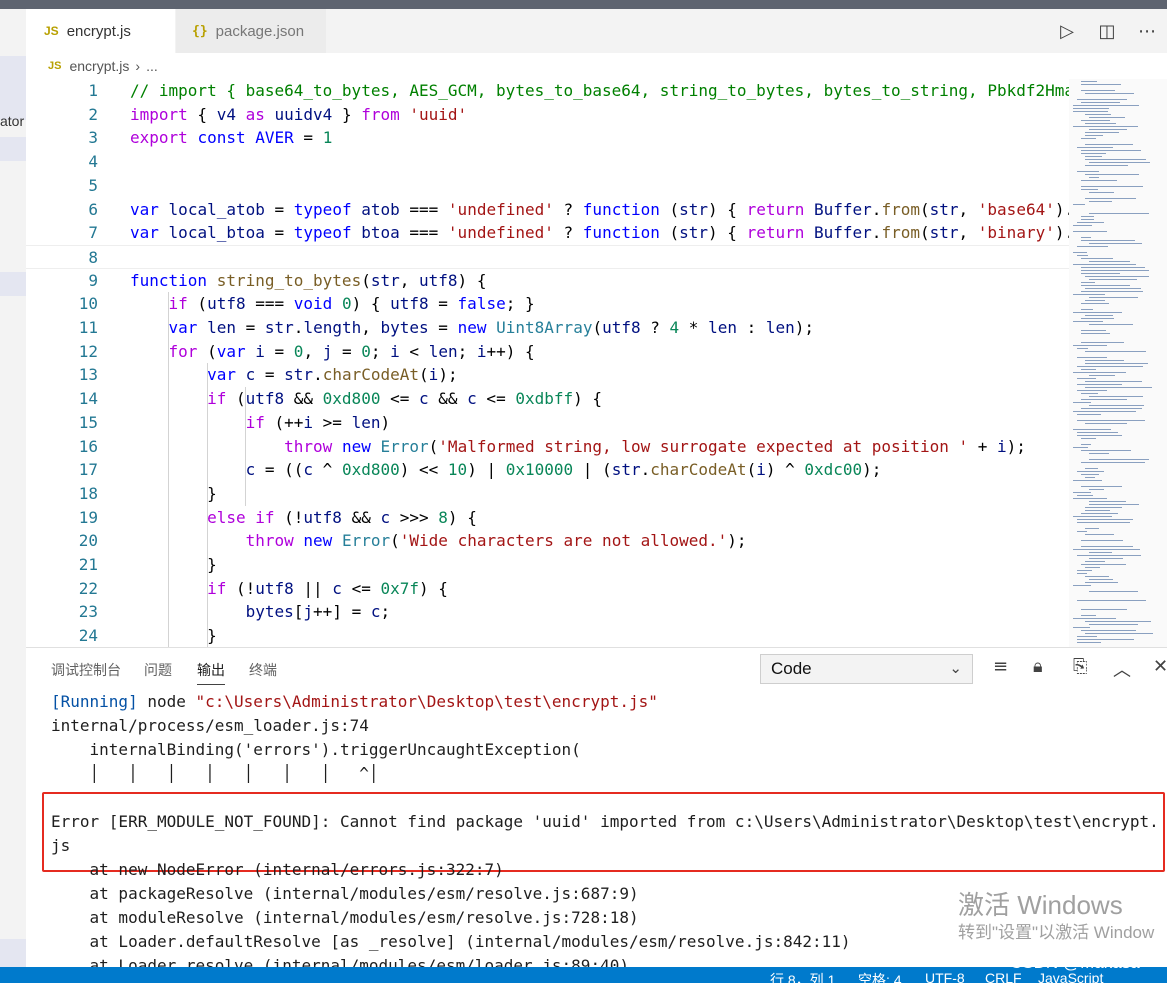  I want to click on javascript-file-icon: JS, so click(55, 66).